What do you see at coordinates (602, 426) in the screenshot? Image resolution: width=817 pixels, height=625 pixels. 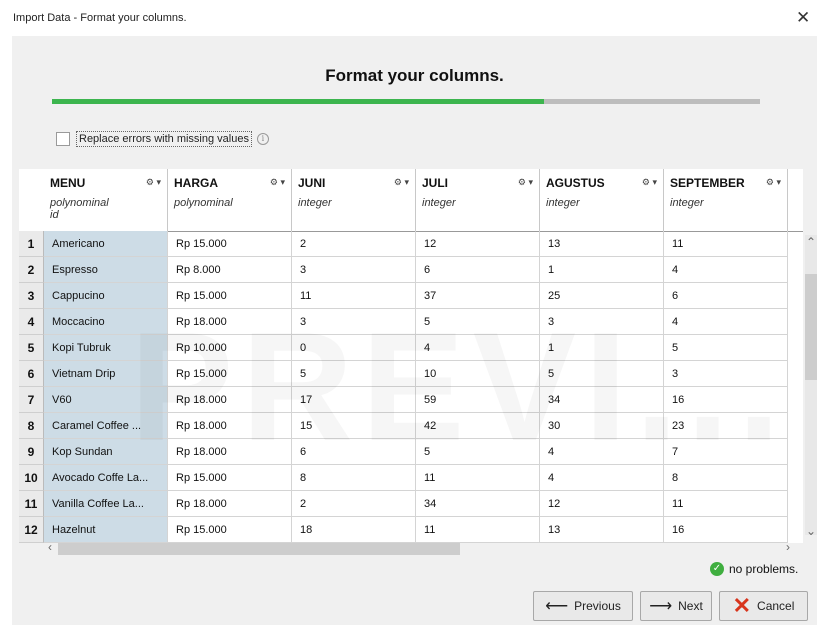 I see `table-cell: 30` at bounding box center [602, 426].